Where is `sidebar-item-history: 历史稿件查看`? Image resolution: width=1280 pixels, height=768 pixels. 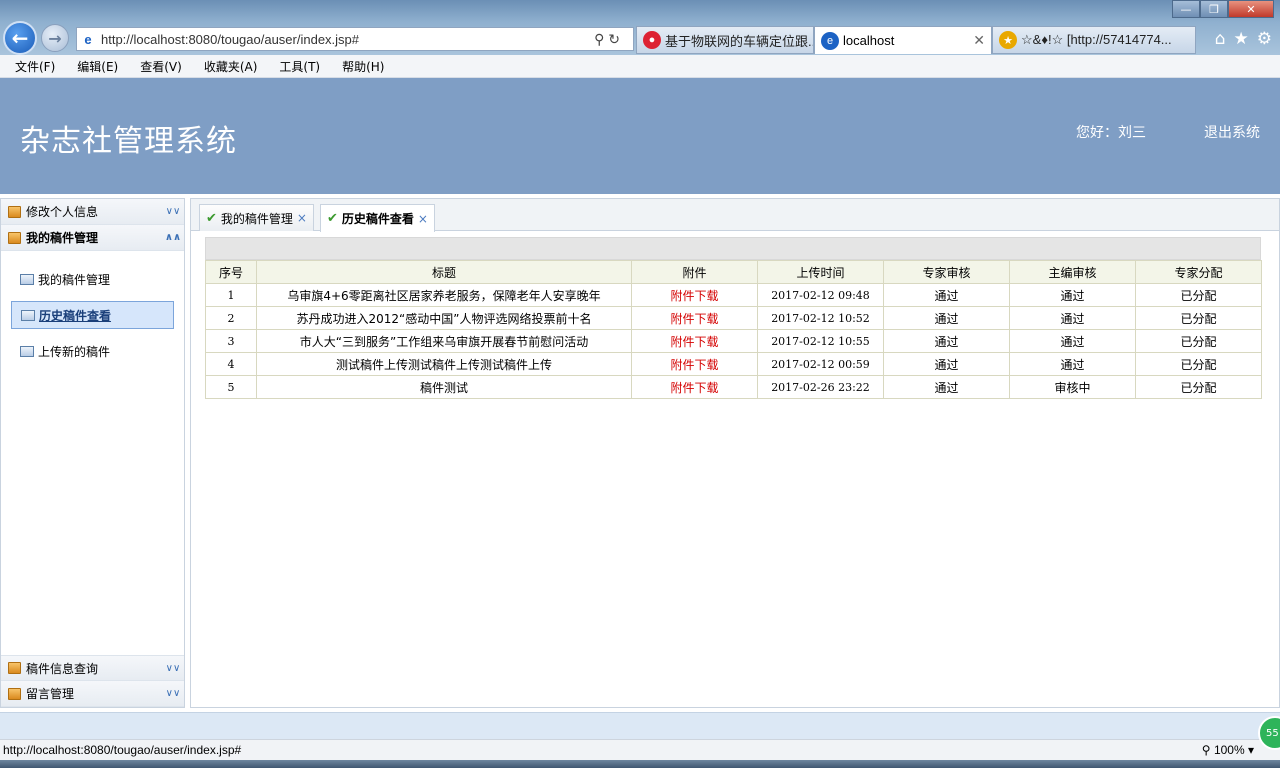
sidebar-item-history: 历史稿件查看 is located at coordinates (92, 315).